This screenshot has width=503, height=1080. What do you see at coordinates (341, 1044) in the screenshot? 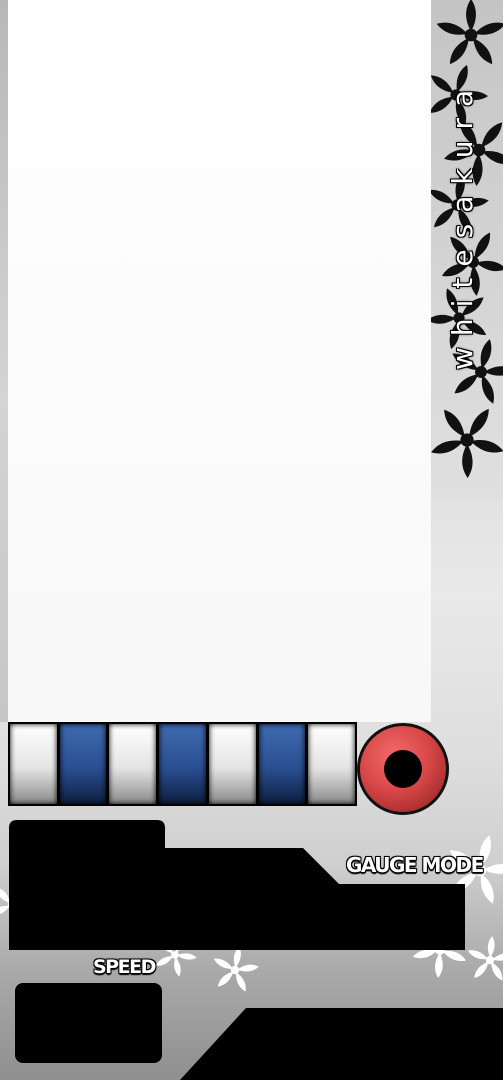
I see `bottom-panel` at bounding box center [341, 1044].